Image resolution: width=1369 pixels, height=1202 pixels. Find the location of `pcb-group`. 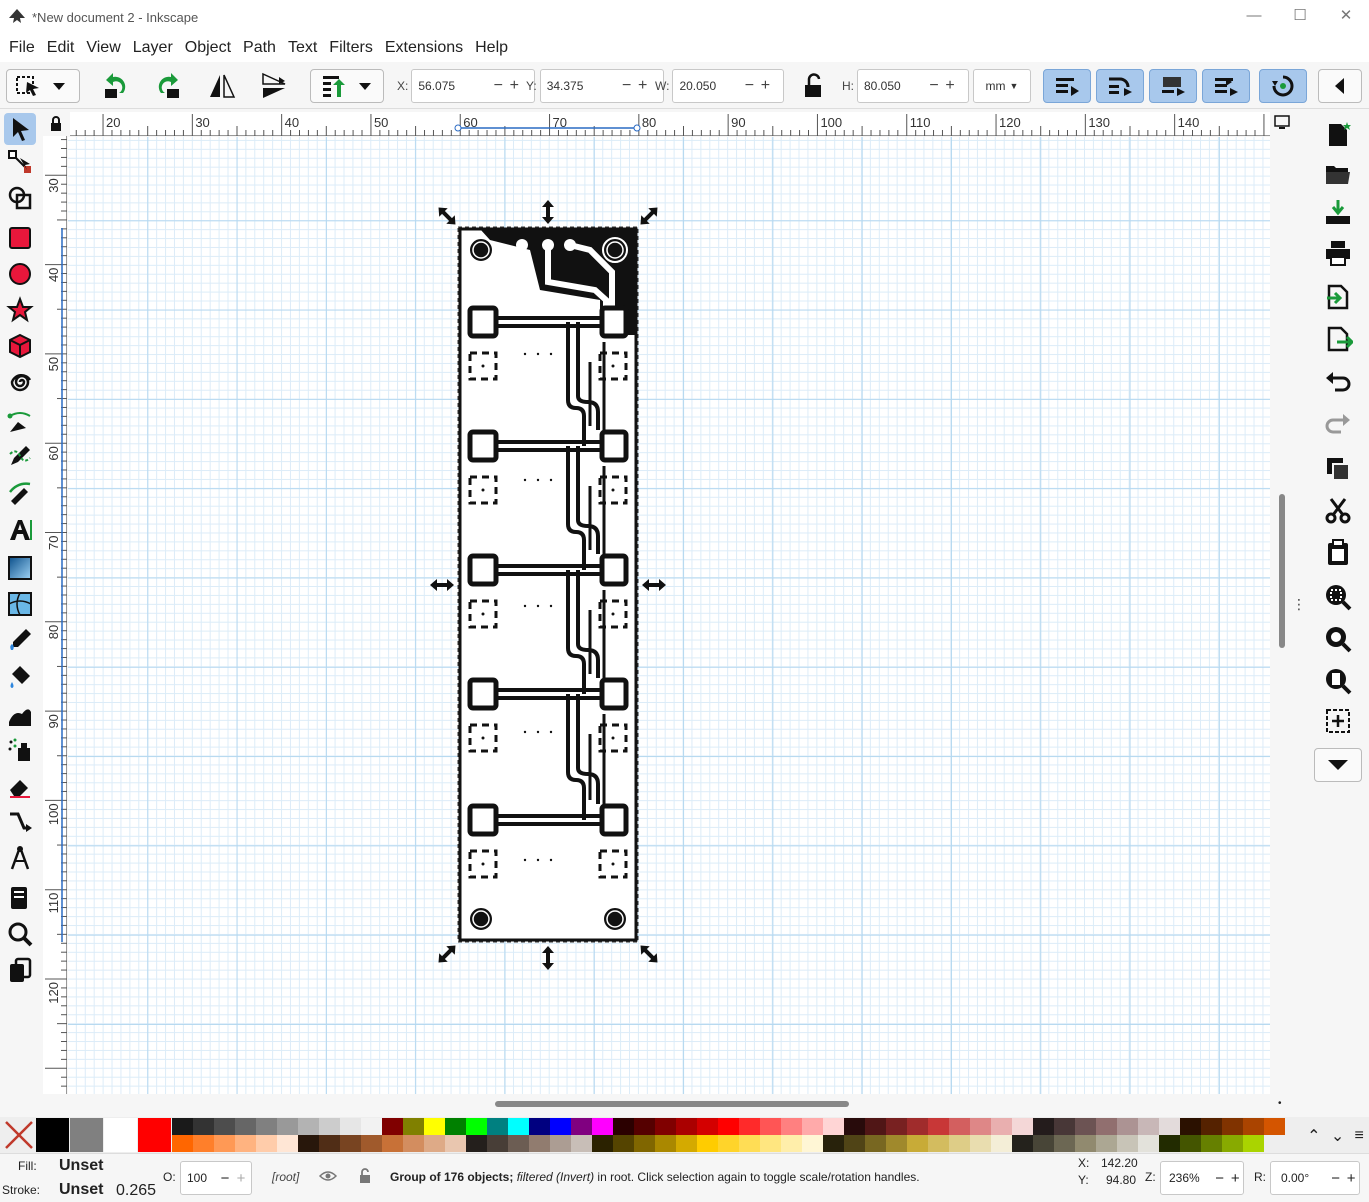

pcb-group is located at coordinates (548, 585).